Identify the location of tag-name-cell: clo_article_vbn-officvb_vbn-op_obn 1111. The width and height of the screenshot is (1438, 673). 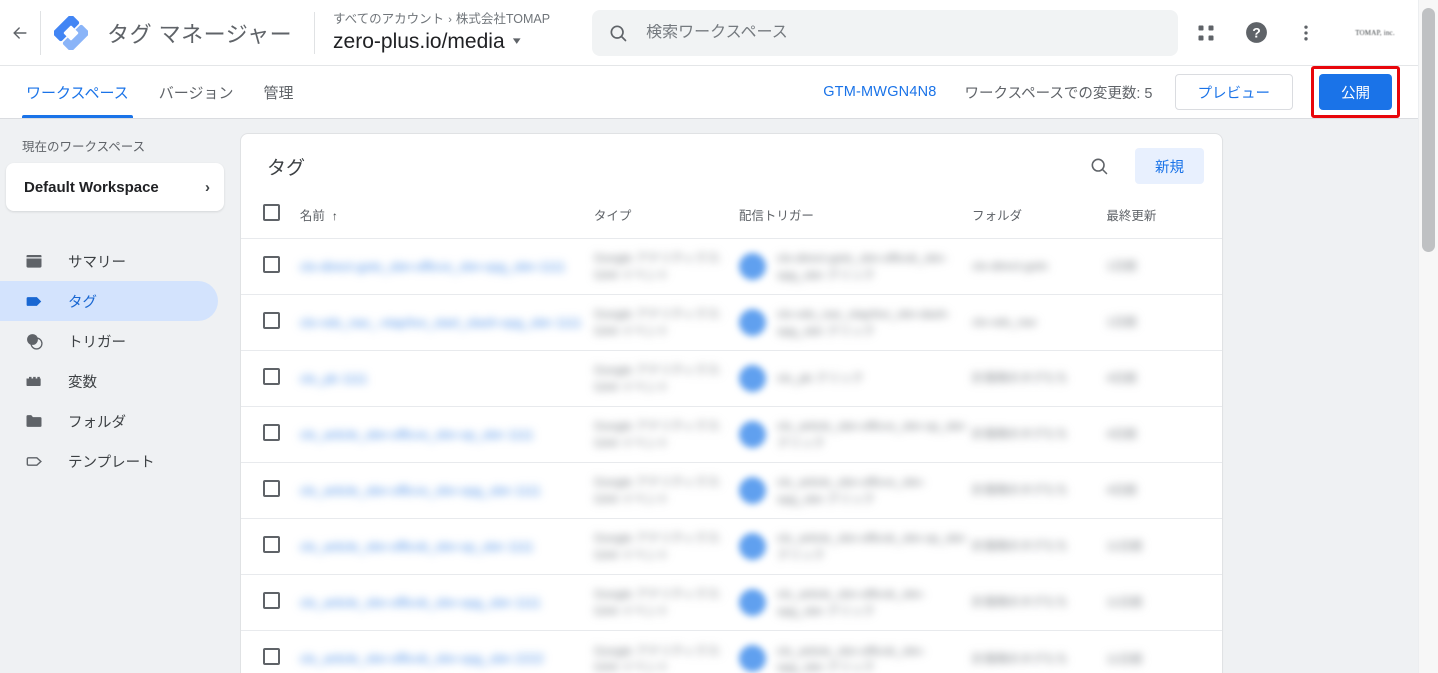
(447, 547).